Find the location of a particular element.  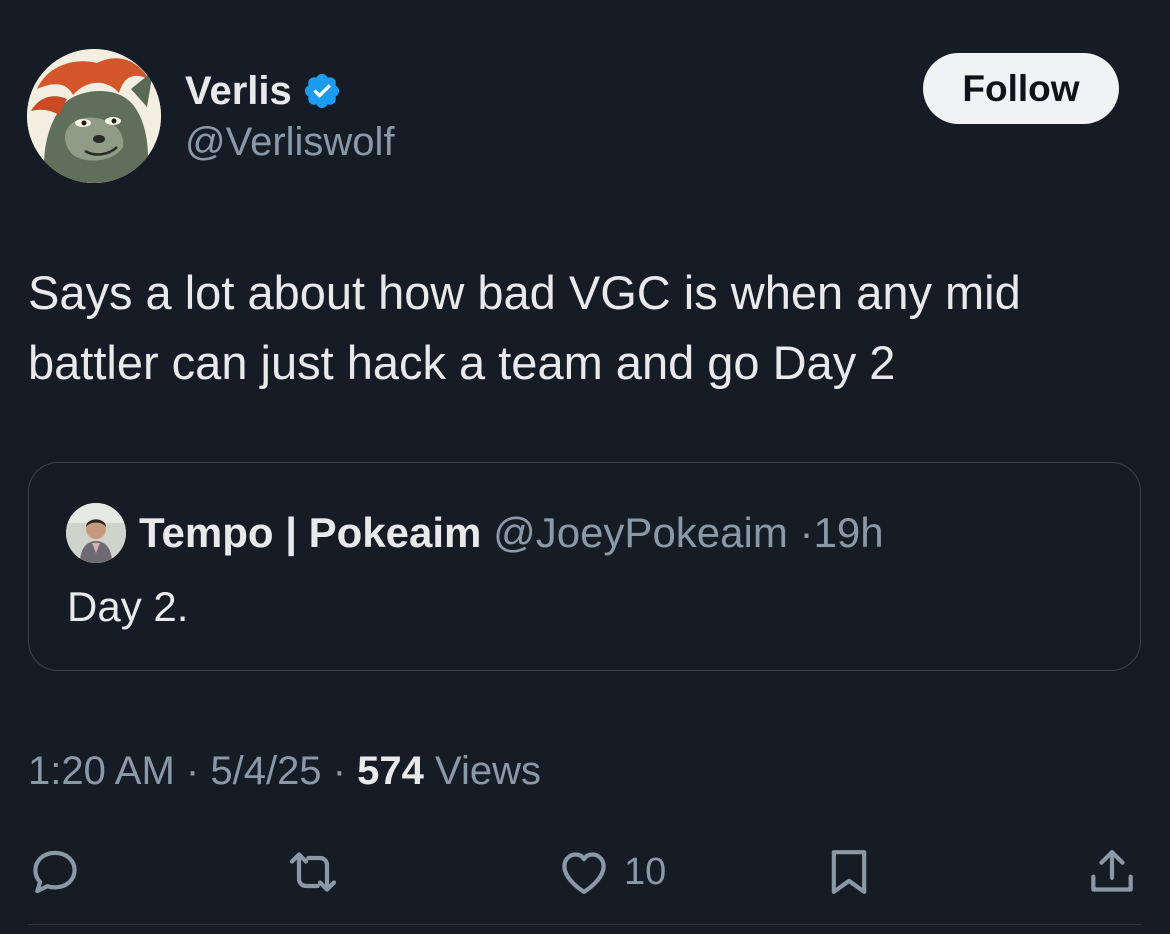

person-avatar-icon is located at coordinates (96, 533).